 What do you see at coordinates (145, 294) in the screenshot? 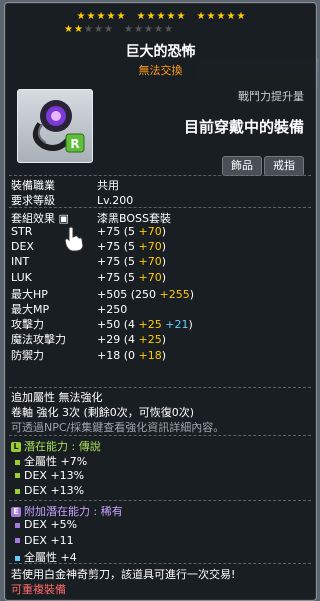
I see `stat-detail: (250` at bounding box center [145, 294].